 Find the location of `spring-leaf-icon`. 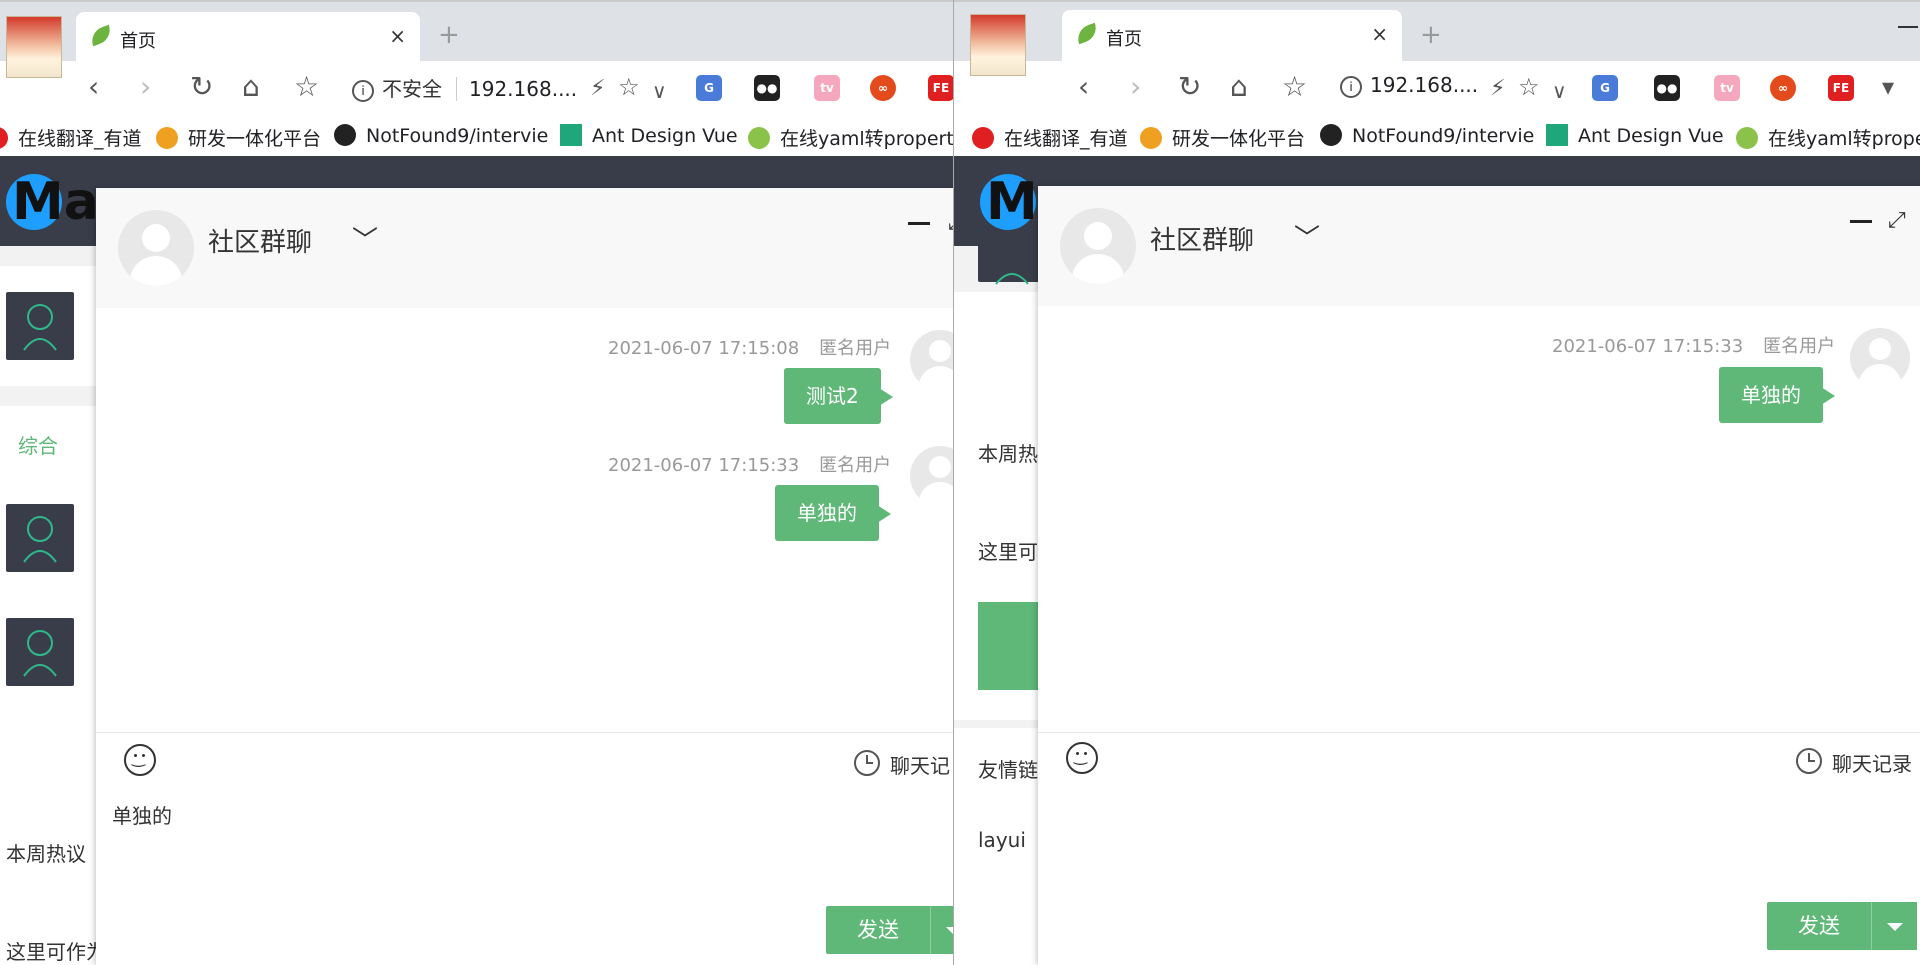

spring-leaf-icon is located at coordinates (1087, 33).